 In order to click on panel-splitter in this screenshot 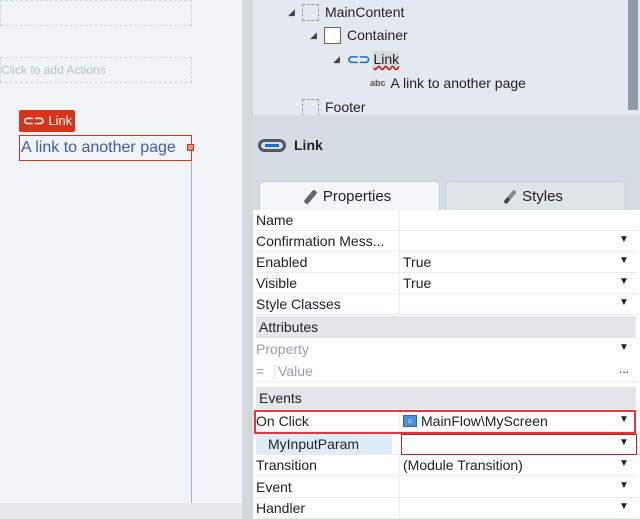, I will do `click(247, 259)`.